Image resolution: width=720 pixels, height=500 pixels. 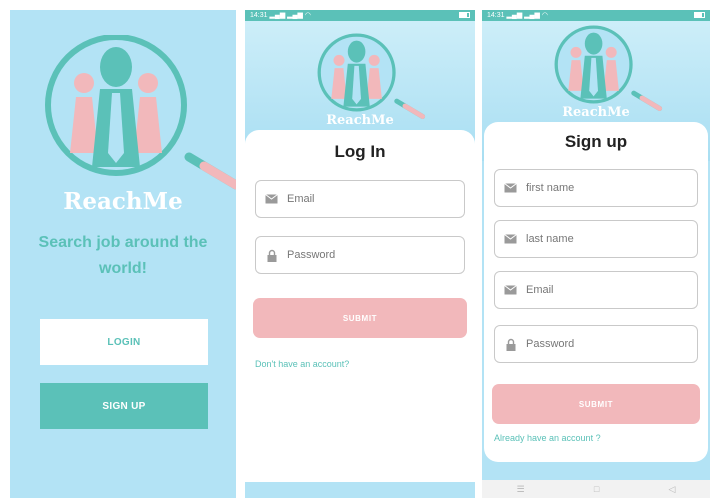 I want to click on back-icon: ◁, so click(x=671, y=489).